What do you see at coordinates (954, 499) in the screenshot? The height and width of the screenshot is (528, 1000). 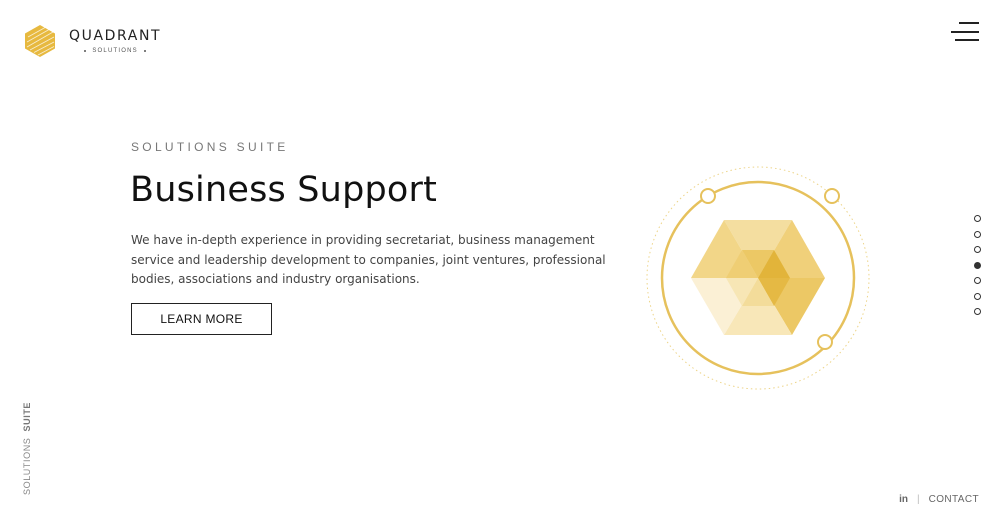 I see `contact-link: CONTACT` at bounding box center [954, 499].